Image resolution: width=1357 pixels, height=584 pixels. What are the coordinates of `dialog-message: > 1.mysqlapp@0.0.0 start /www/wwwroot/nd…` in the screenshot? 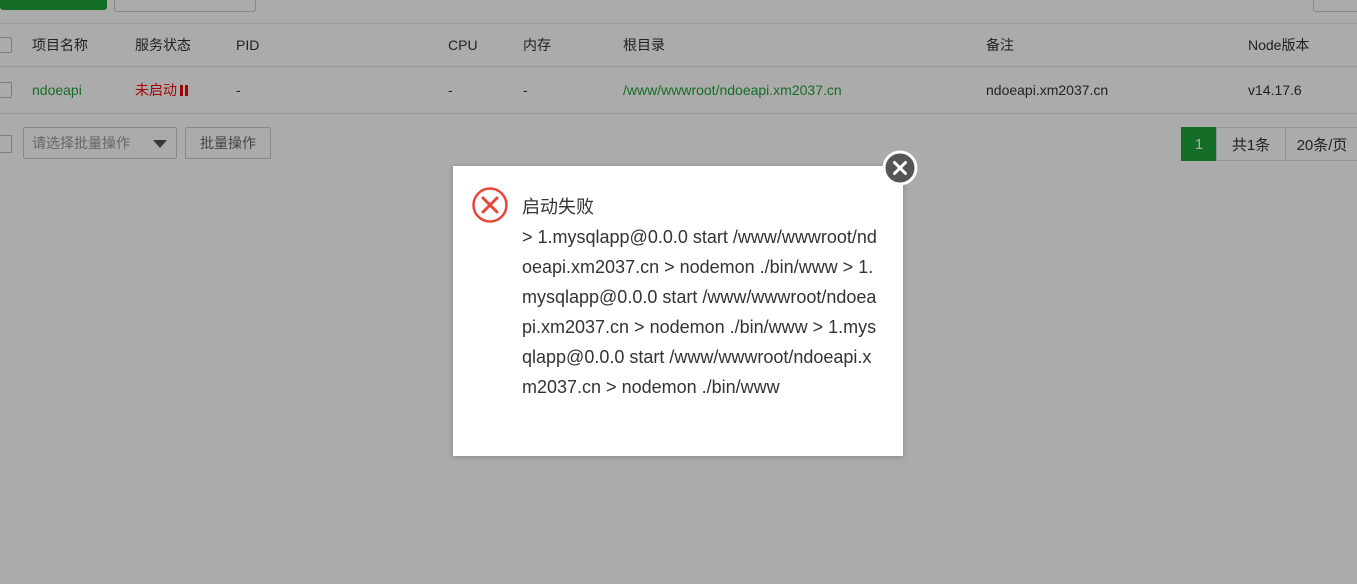 It's located at (699, 312).